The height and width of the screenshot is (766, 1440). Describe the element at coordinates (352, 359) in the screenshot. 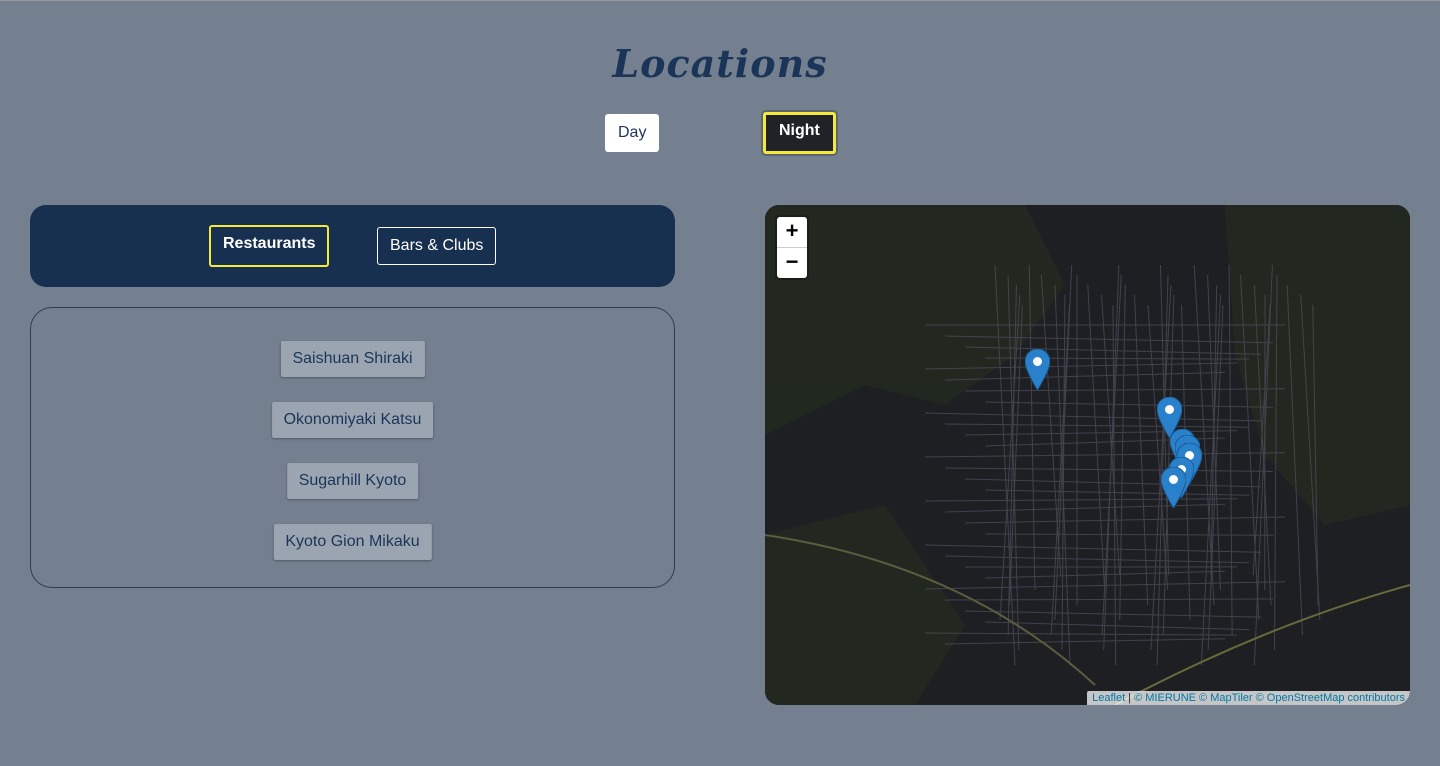

I see `location-item: Saishuan Shiraki` at that location.